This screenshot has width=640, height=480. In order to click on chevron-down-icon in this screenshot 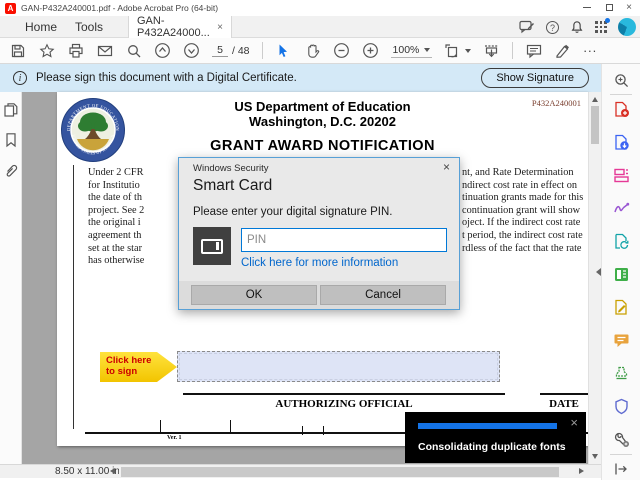, I will do `click(427, 49)`.